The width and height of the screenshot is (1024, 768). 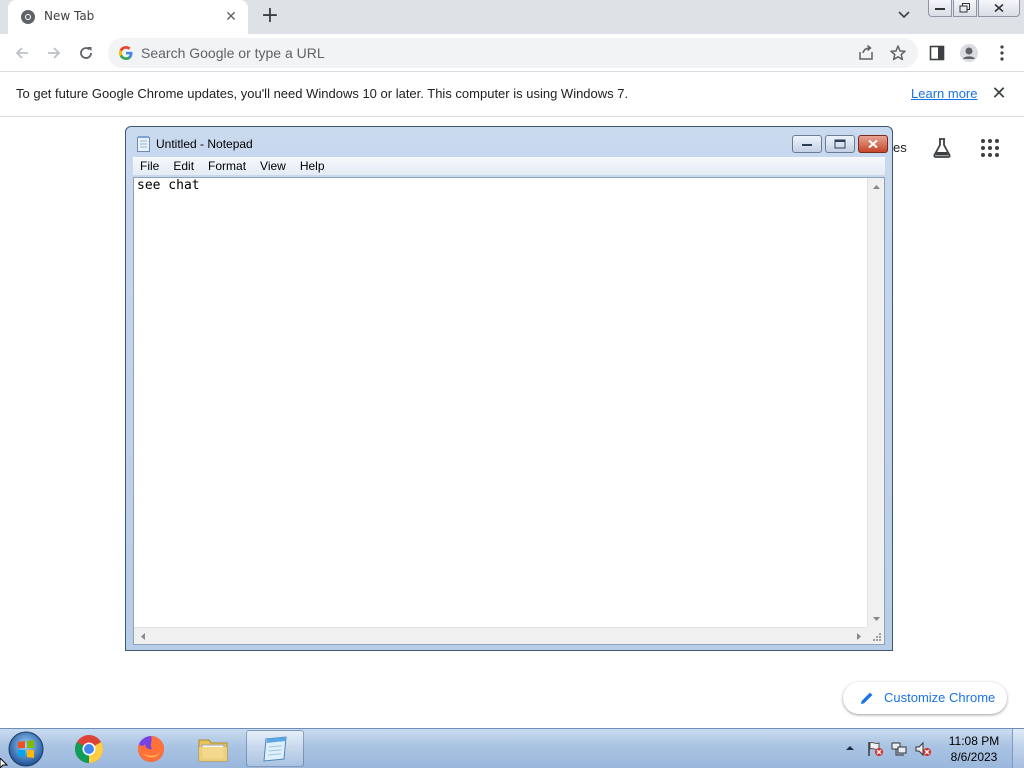 I want to click on tab-title: New Tab, so click(x=69, y=16).